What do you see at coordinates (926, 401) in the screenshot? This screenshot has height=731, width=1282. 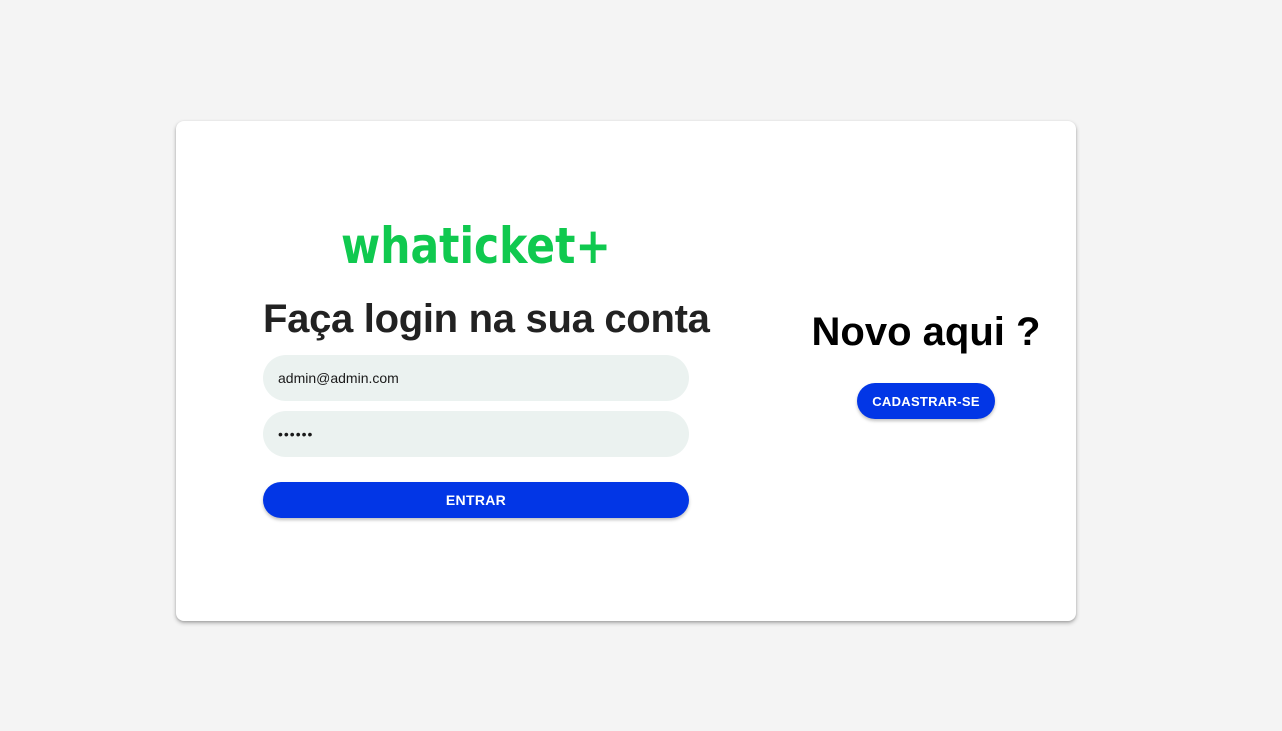 I see `signup-button: CADASTRAR-SE` at bounding box center [926, 401].